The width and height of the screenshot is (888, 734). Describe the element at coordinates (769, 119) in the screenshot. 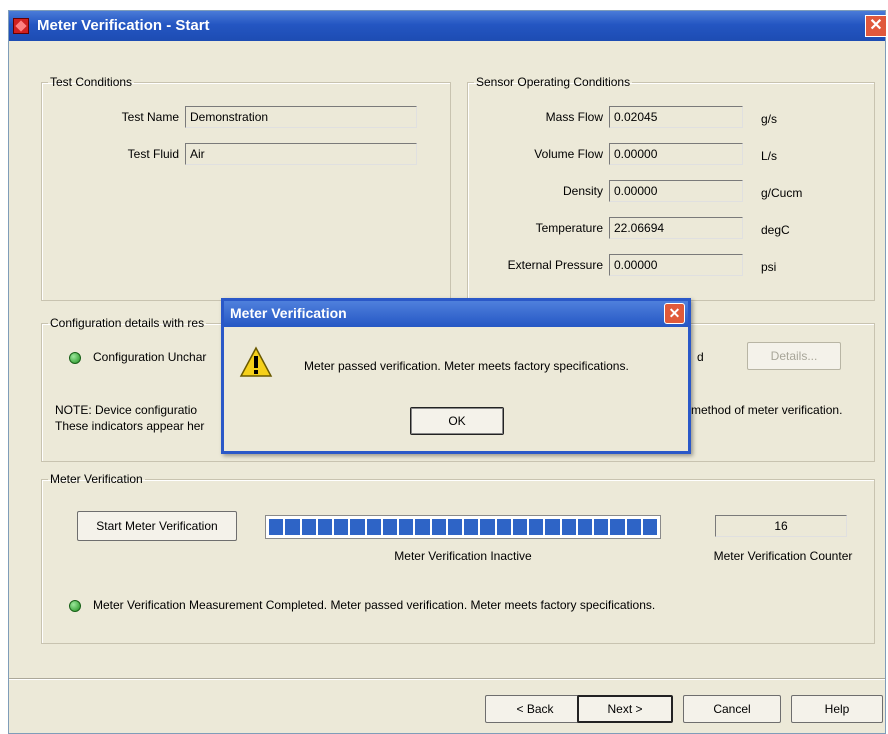

I see `mass-flow-unit: g/s` at that location.